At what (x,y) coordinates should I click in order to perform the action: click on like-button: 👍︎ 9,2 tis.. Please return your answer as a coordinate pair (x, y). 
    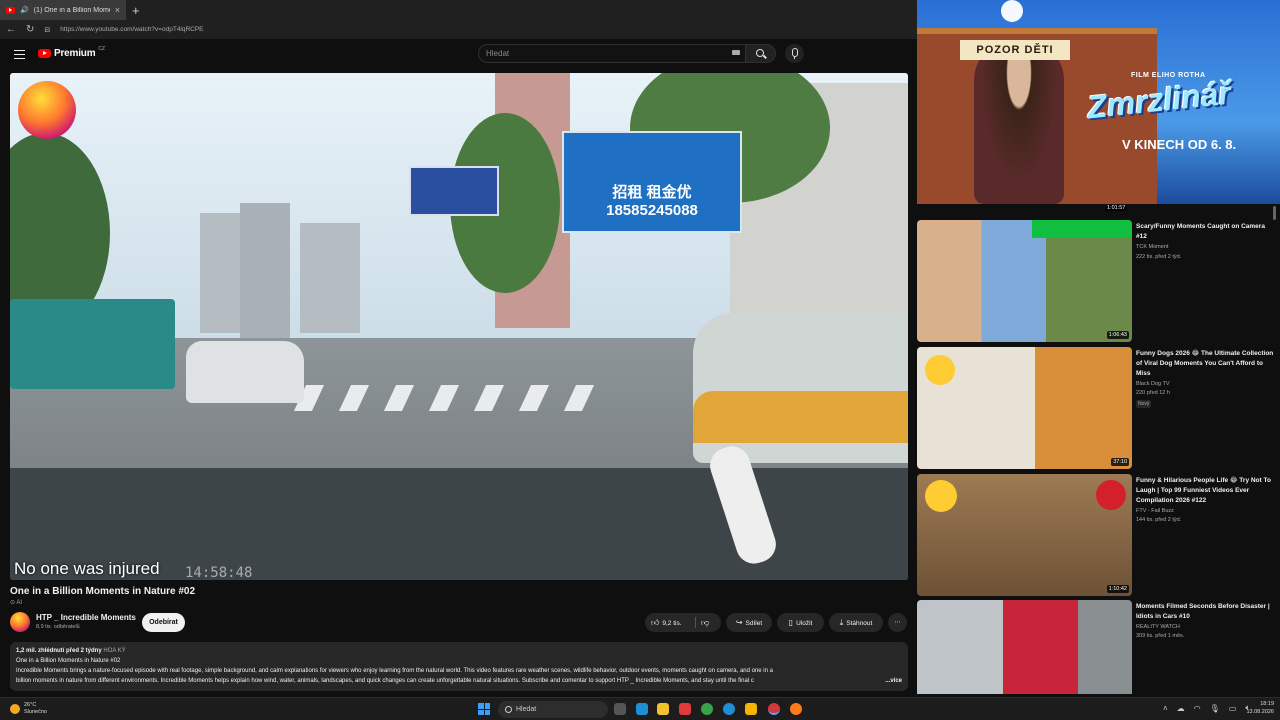
    Looking at the image, I should click on (666, 623).